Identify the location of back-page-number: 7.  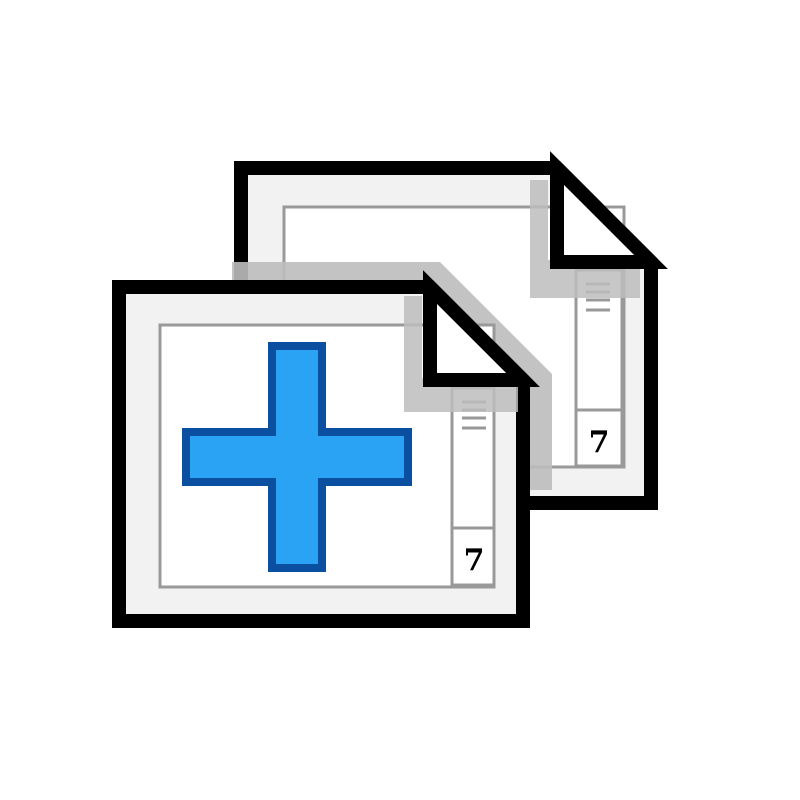
(599, 442).